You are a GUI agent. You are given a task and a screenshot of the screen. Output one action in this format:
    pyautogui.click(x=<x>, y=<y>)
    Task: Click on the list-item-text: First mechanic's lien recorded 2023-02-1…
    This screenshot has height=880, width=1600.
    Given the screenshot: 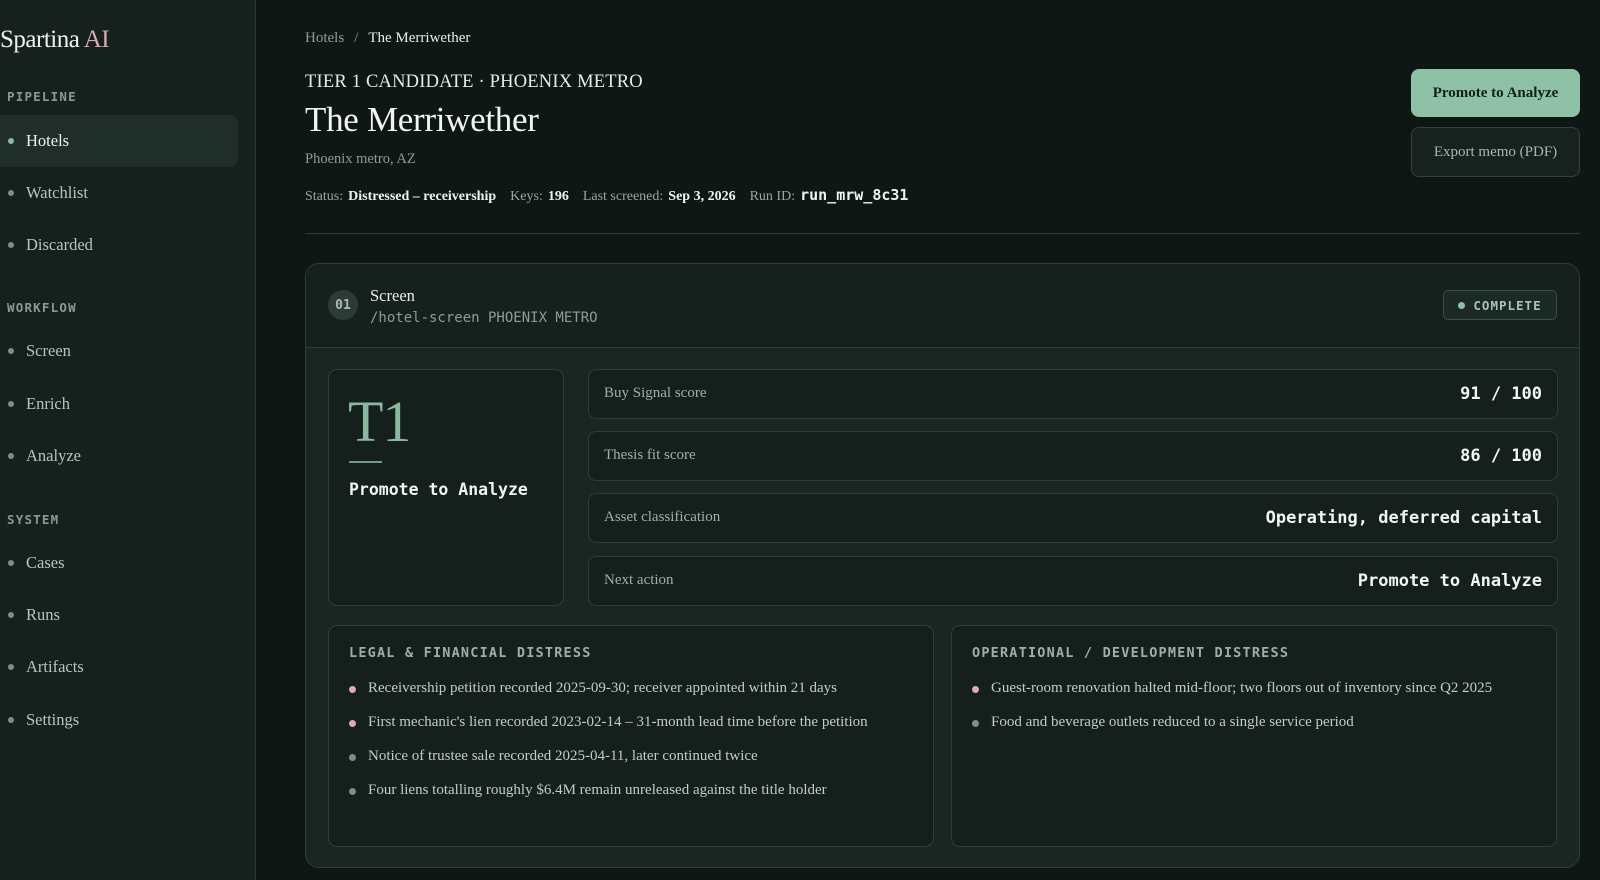 What is the action you would take?
    pyautogui.click(x=618, y=722)
    